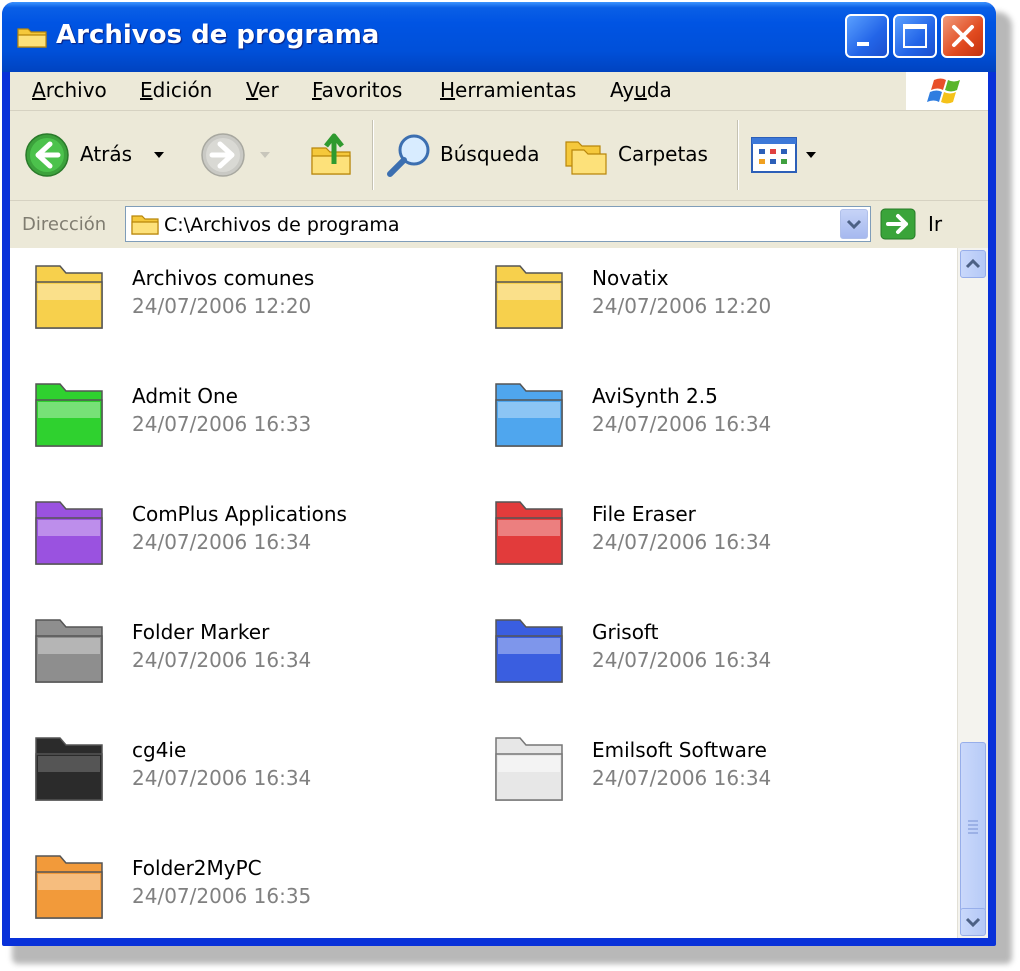  I want to click on folder-item: File Eraser 24/07/2006 16:34, so click(690, 534).